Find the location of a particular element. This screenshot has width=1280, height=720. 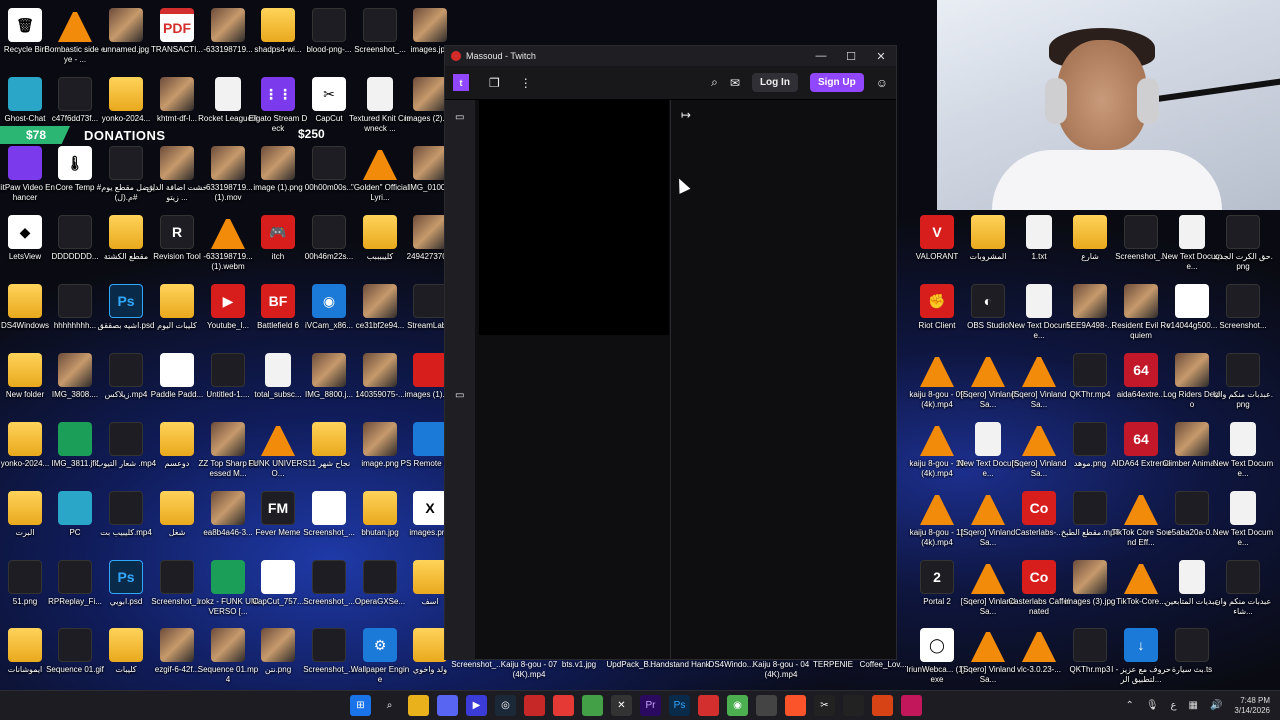

file-icon: R is located at coordinates (177, 232).